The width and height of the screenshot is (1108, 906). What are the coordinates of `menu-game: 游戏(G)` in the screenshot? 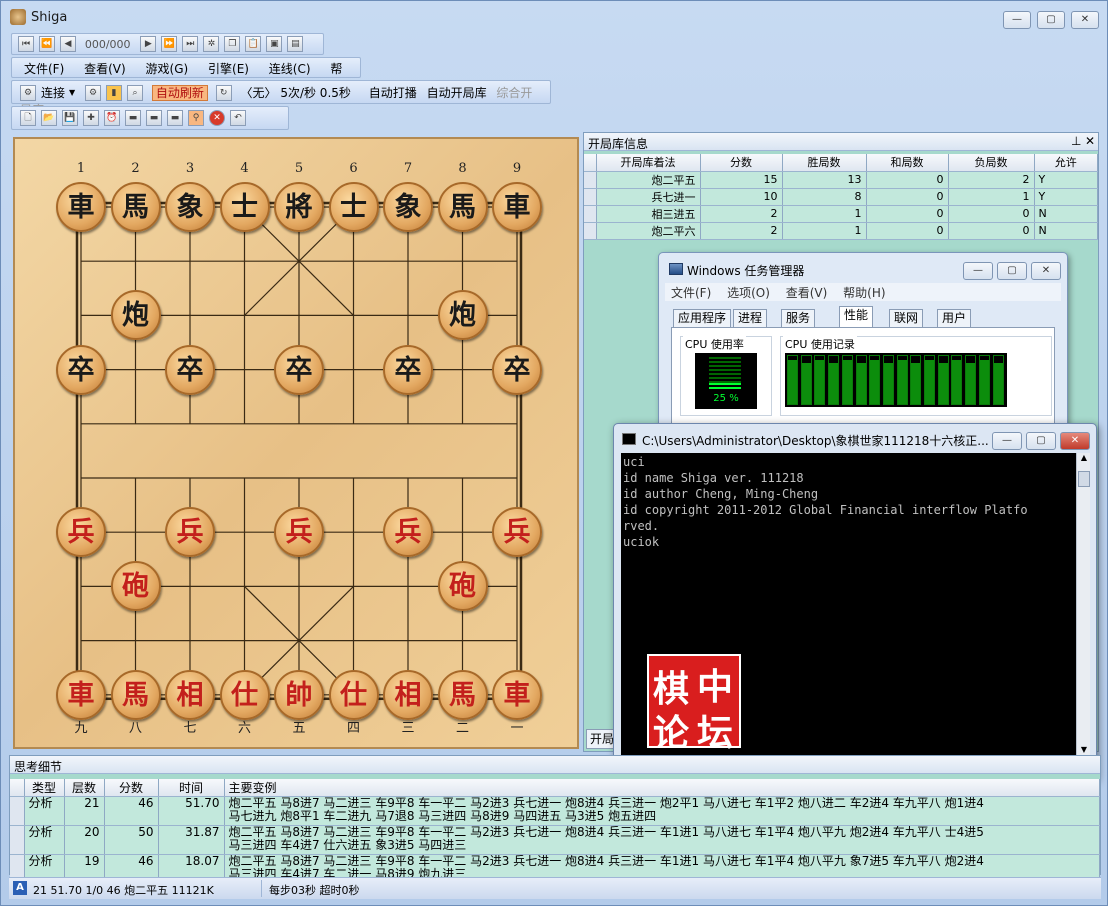 It's located at (167, 69).